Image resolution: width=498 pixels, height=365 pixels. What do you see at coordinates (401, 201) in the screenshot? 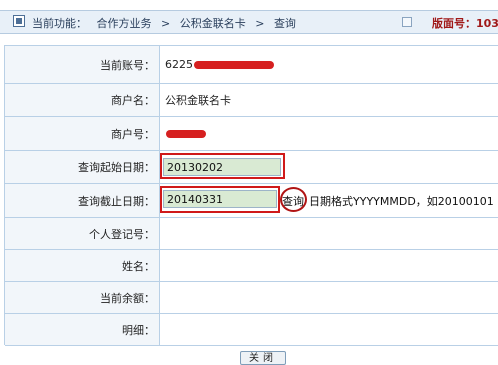
I see `date-format-hint: 日期格式YYYYMMDD，如20100101` at bounding box center [401, 201].